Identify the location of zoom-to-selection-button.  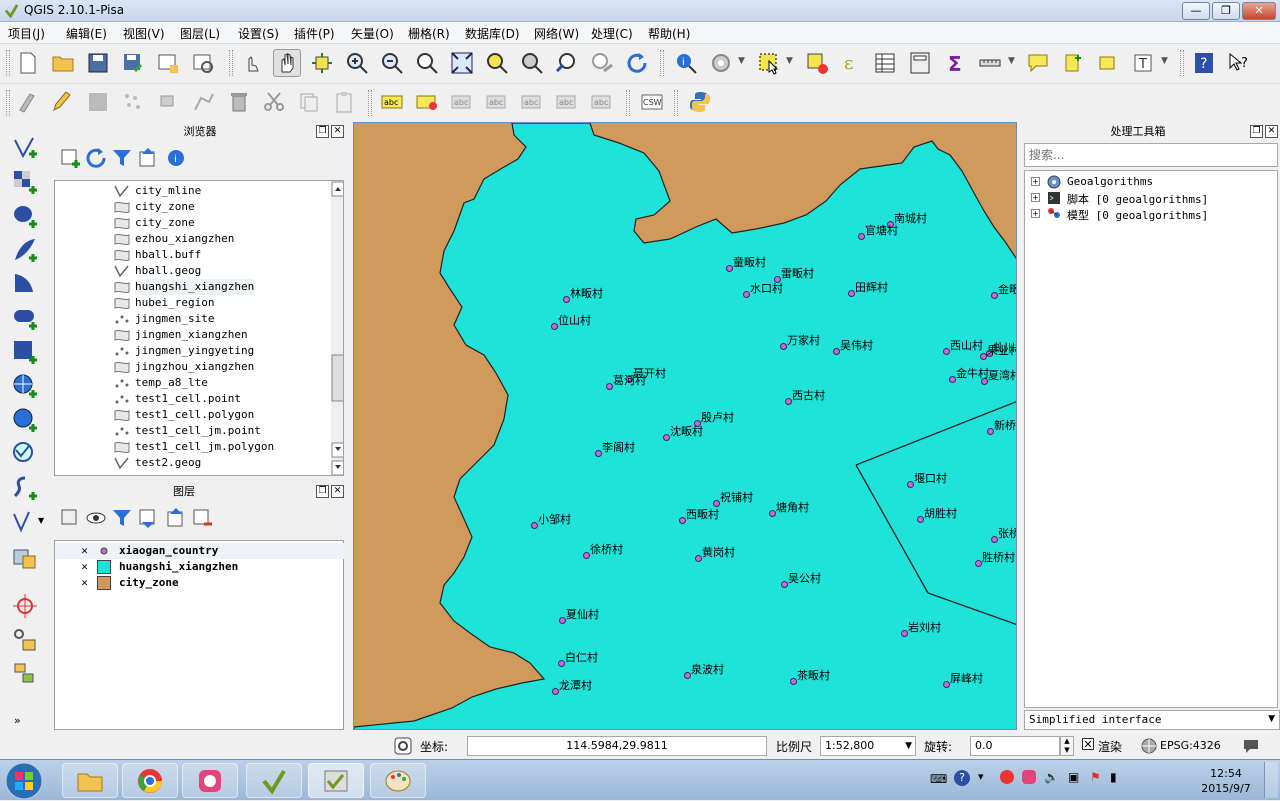
(497, 63).